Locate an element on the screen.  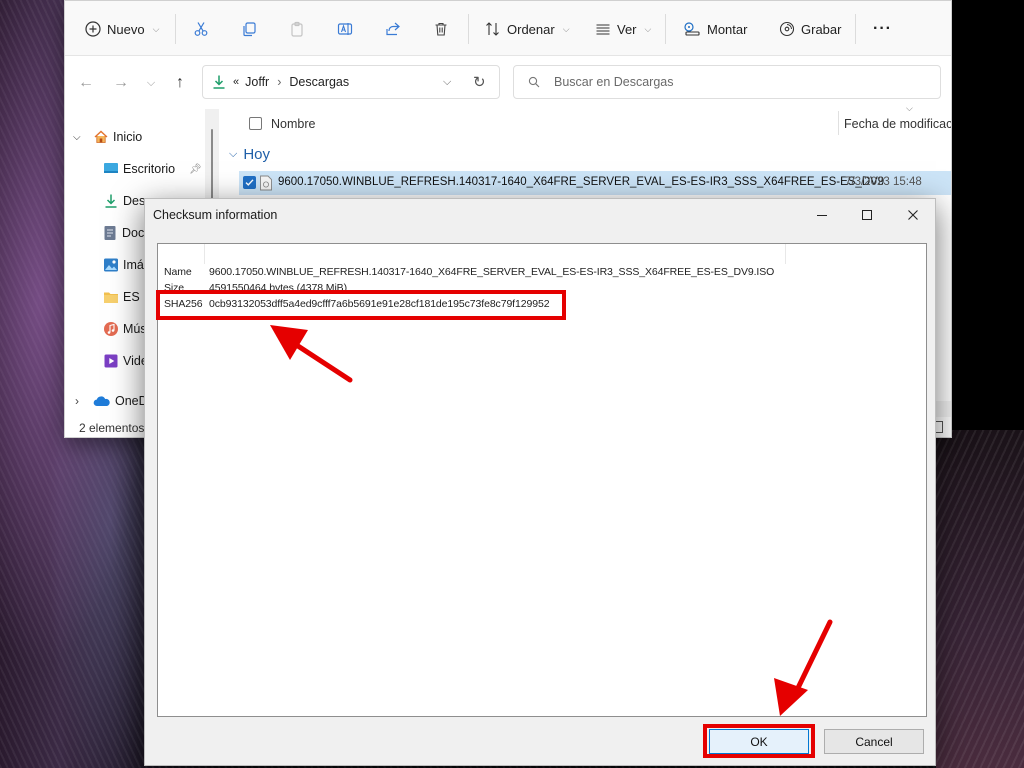
view-button: Ver ⌵ is located at coordinates (623, 29).